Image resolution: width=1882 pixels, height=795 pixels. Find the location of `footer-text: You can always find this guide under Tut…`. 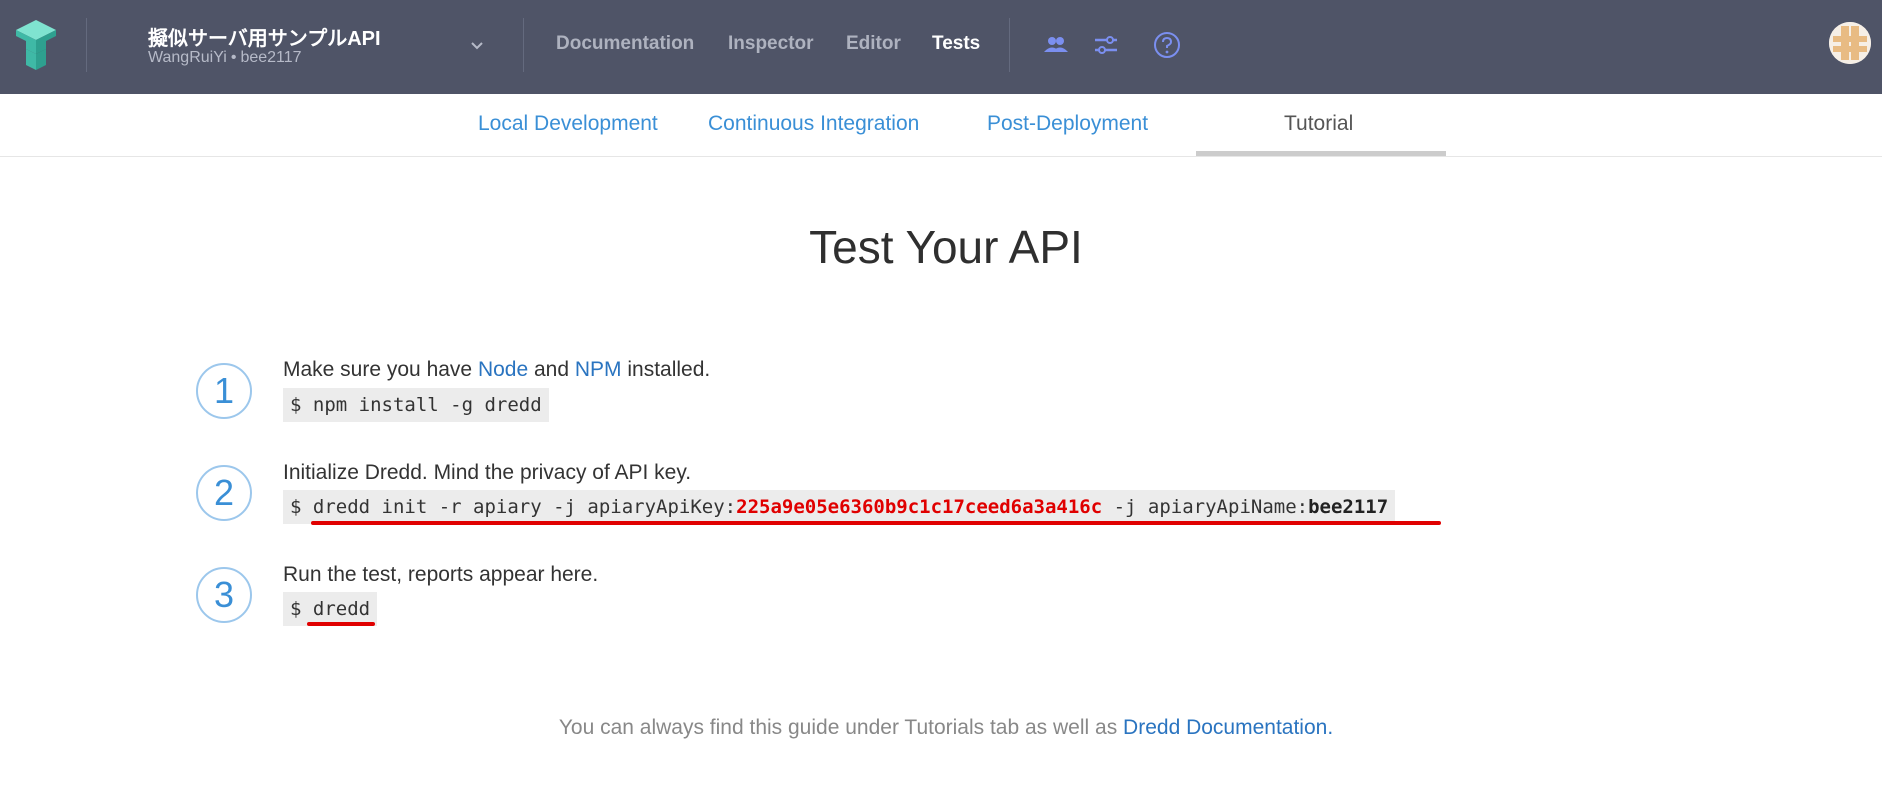

footer-text: You can always find this guide under Tut… is located at coordinates (841, 727).